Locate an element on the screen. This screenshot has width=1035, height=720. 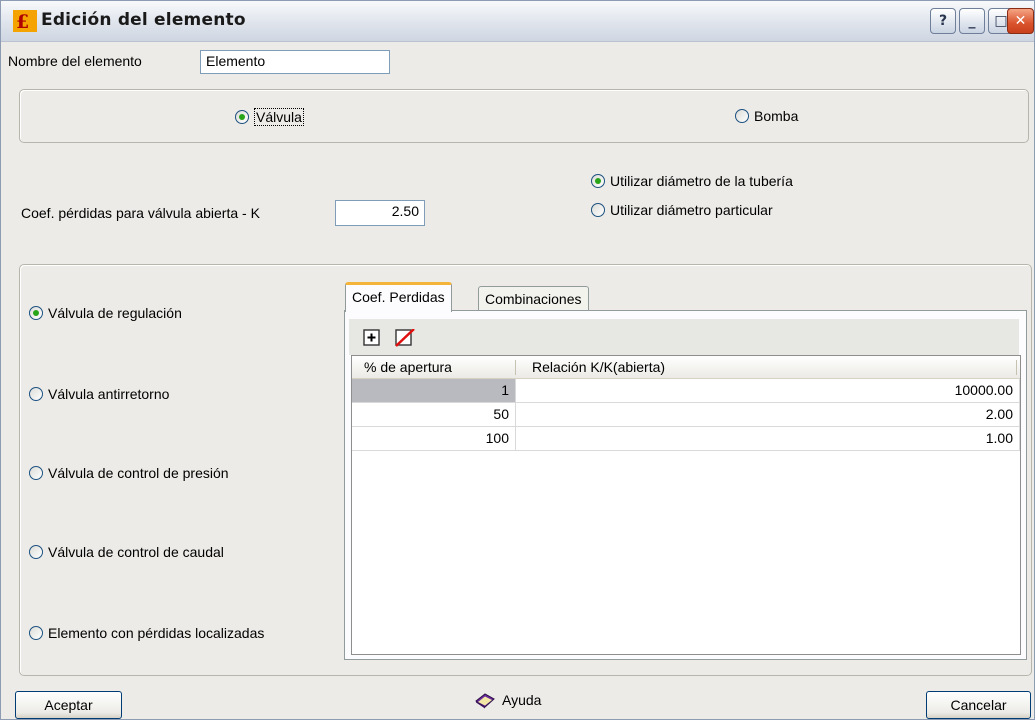
radio-perdidas-localizadas: Elemento con pérdidas localizadas is located at coordinates (146, 633).